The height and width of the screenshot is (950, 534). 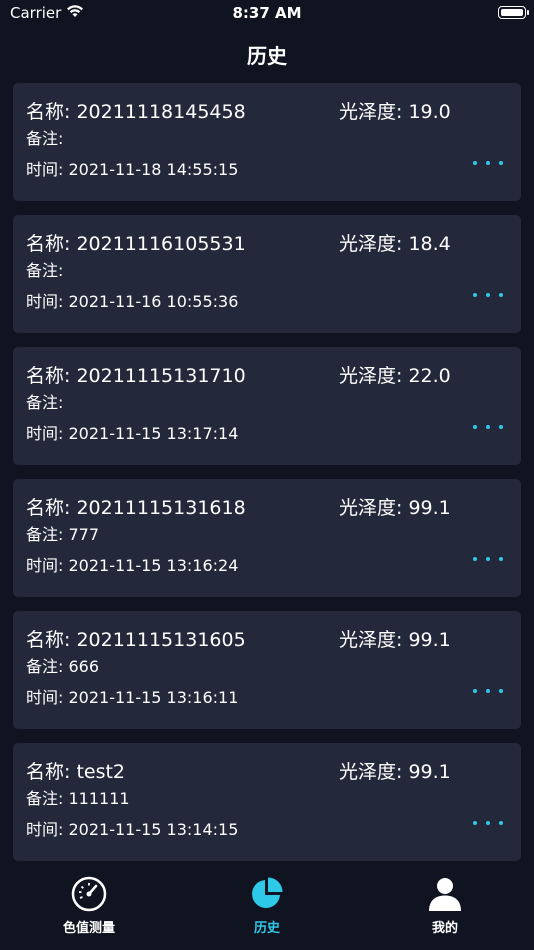 I want to click on record-name: 名称: 20211116105531, so click(x=136, y=244).